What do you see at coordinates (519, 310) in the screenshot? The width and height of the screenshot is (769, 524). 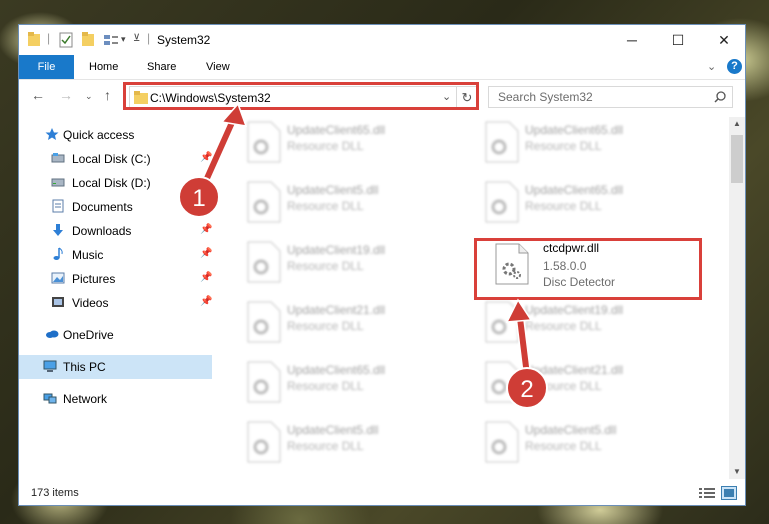 I see `arrow-2-head` at bounding box center [519, 310].